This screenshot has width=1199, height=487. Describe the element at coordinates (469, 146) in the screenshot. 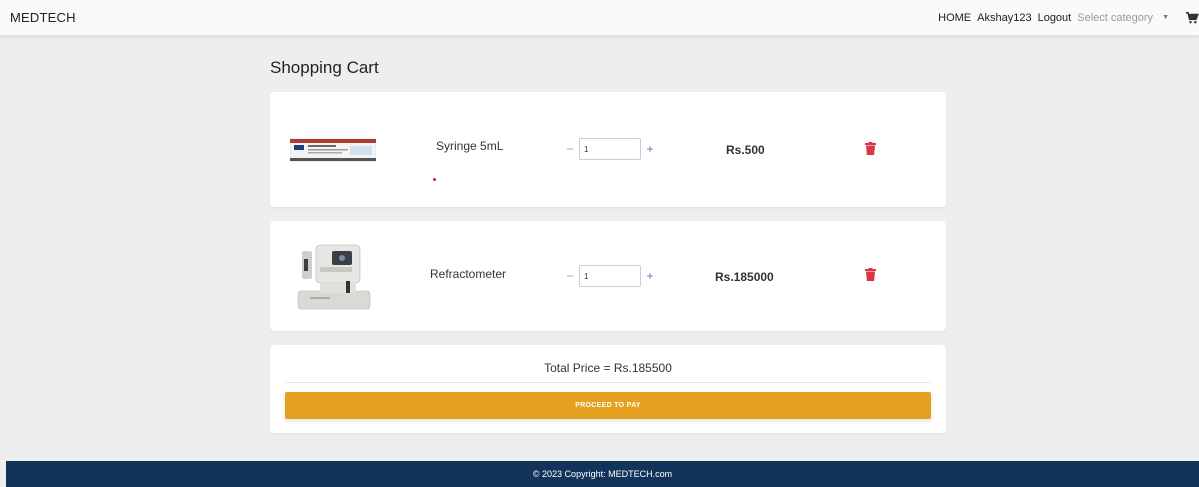

I see `product-name: Syringe 5mL` at that location.